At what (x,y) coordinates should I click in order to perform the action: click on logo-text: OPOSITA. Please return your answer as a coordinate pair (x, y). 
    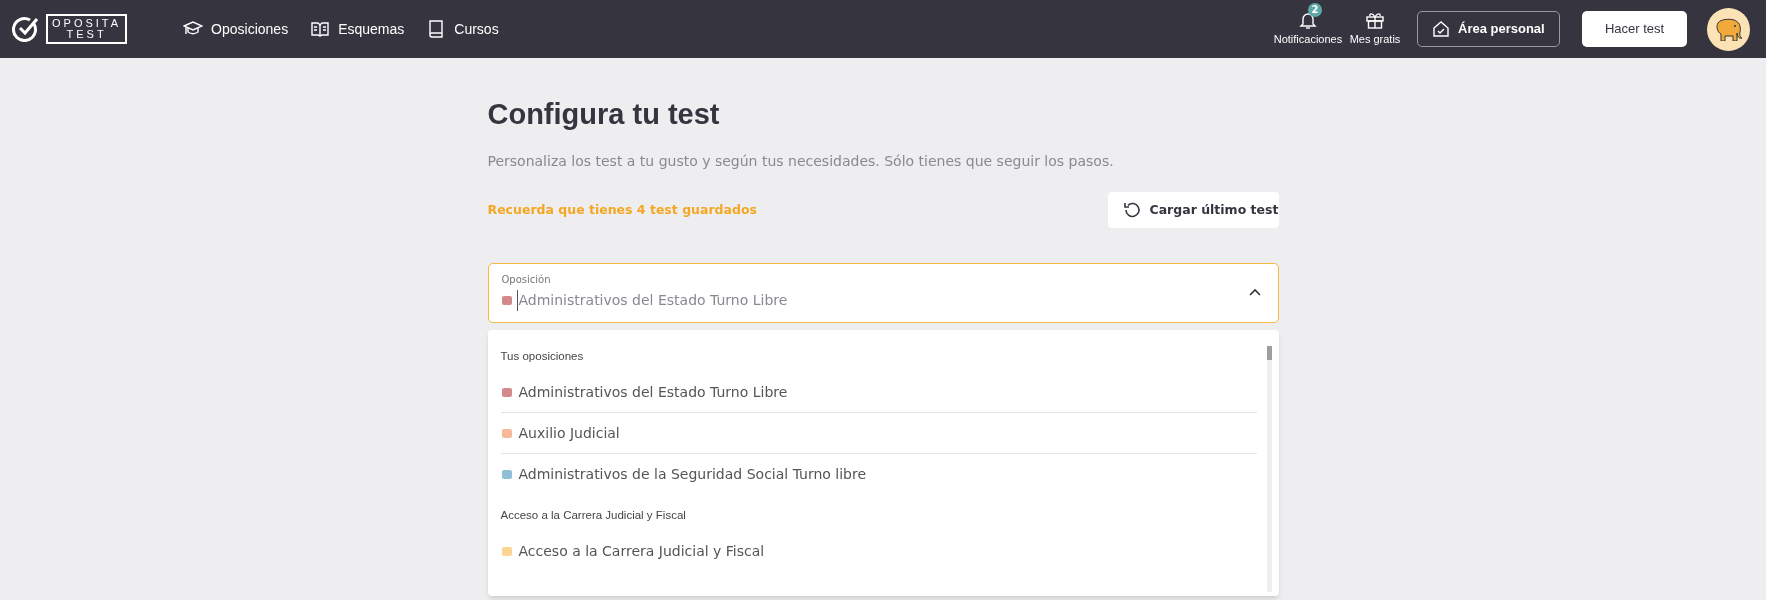
    Looking at the image, I should click on (87, 23).